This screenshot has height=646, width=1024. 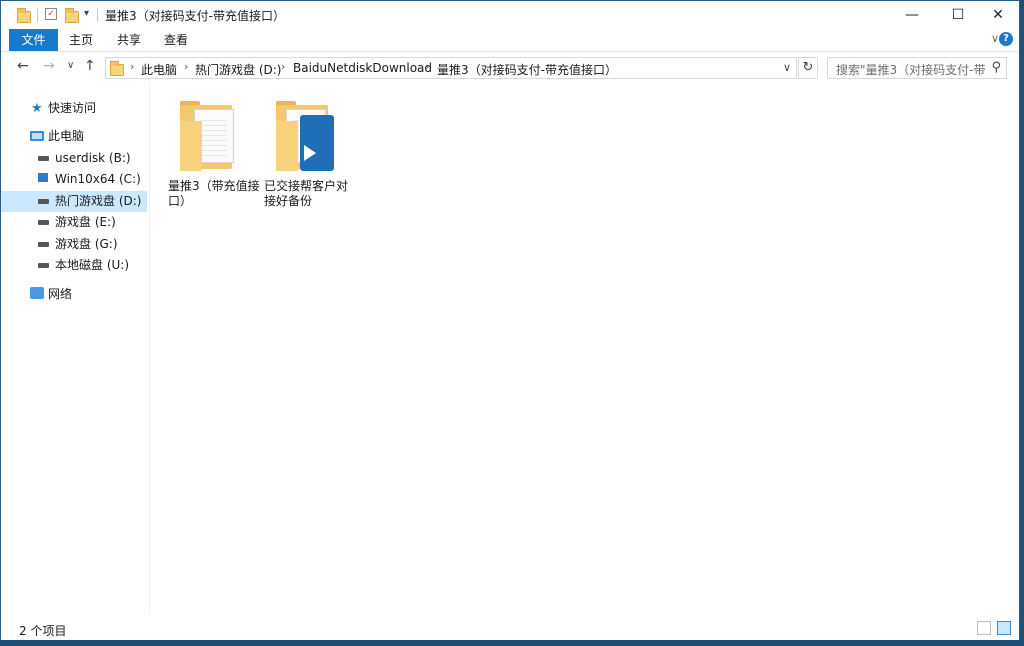 I want to click on breadcrumb-drive-d: 热门游戏盘 (D:), so click(x=238, y=69).